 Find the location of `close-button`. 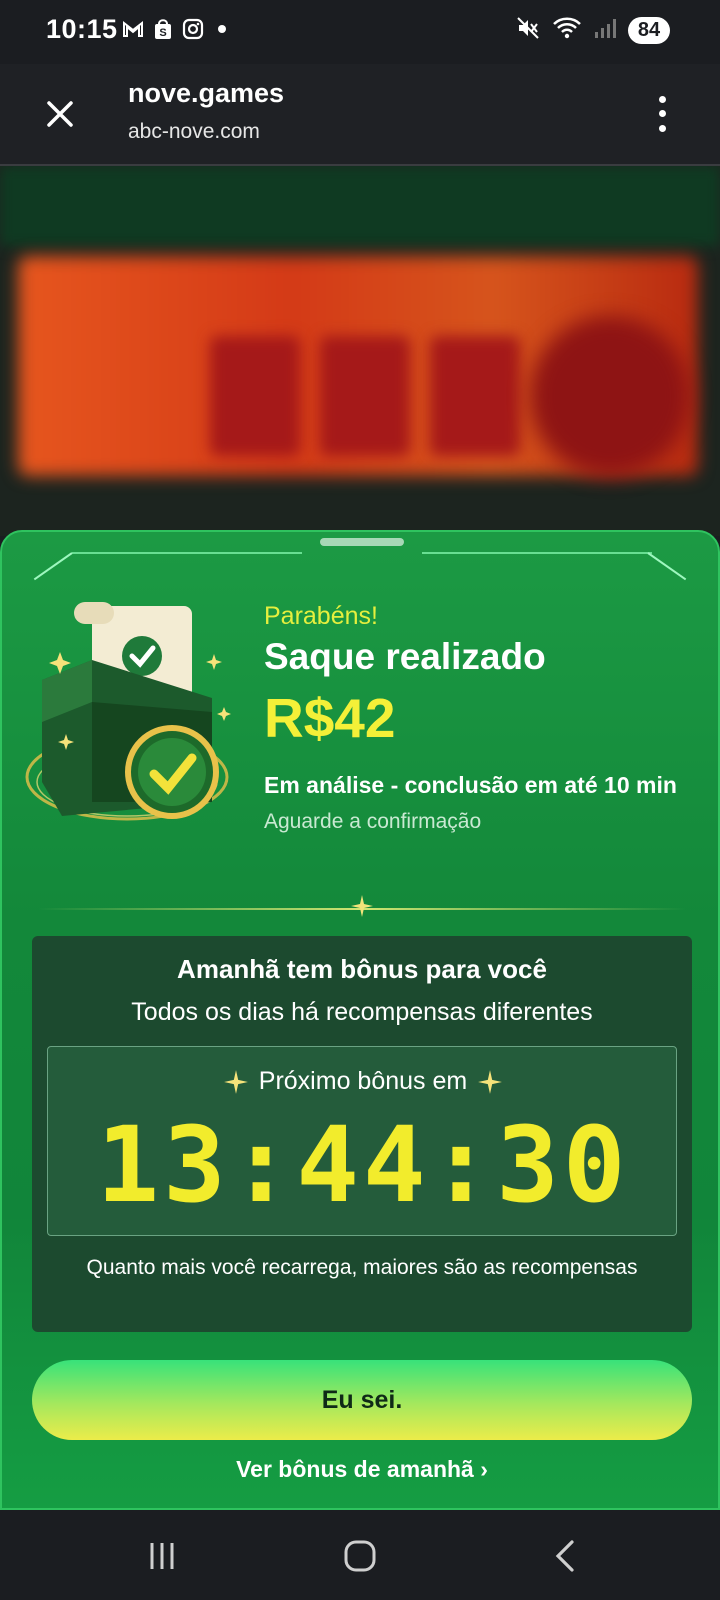

close-button is located at coordinates (60, 114).